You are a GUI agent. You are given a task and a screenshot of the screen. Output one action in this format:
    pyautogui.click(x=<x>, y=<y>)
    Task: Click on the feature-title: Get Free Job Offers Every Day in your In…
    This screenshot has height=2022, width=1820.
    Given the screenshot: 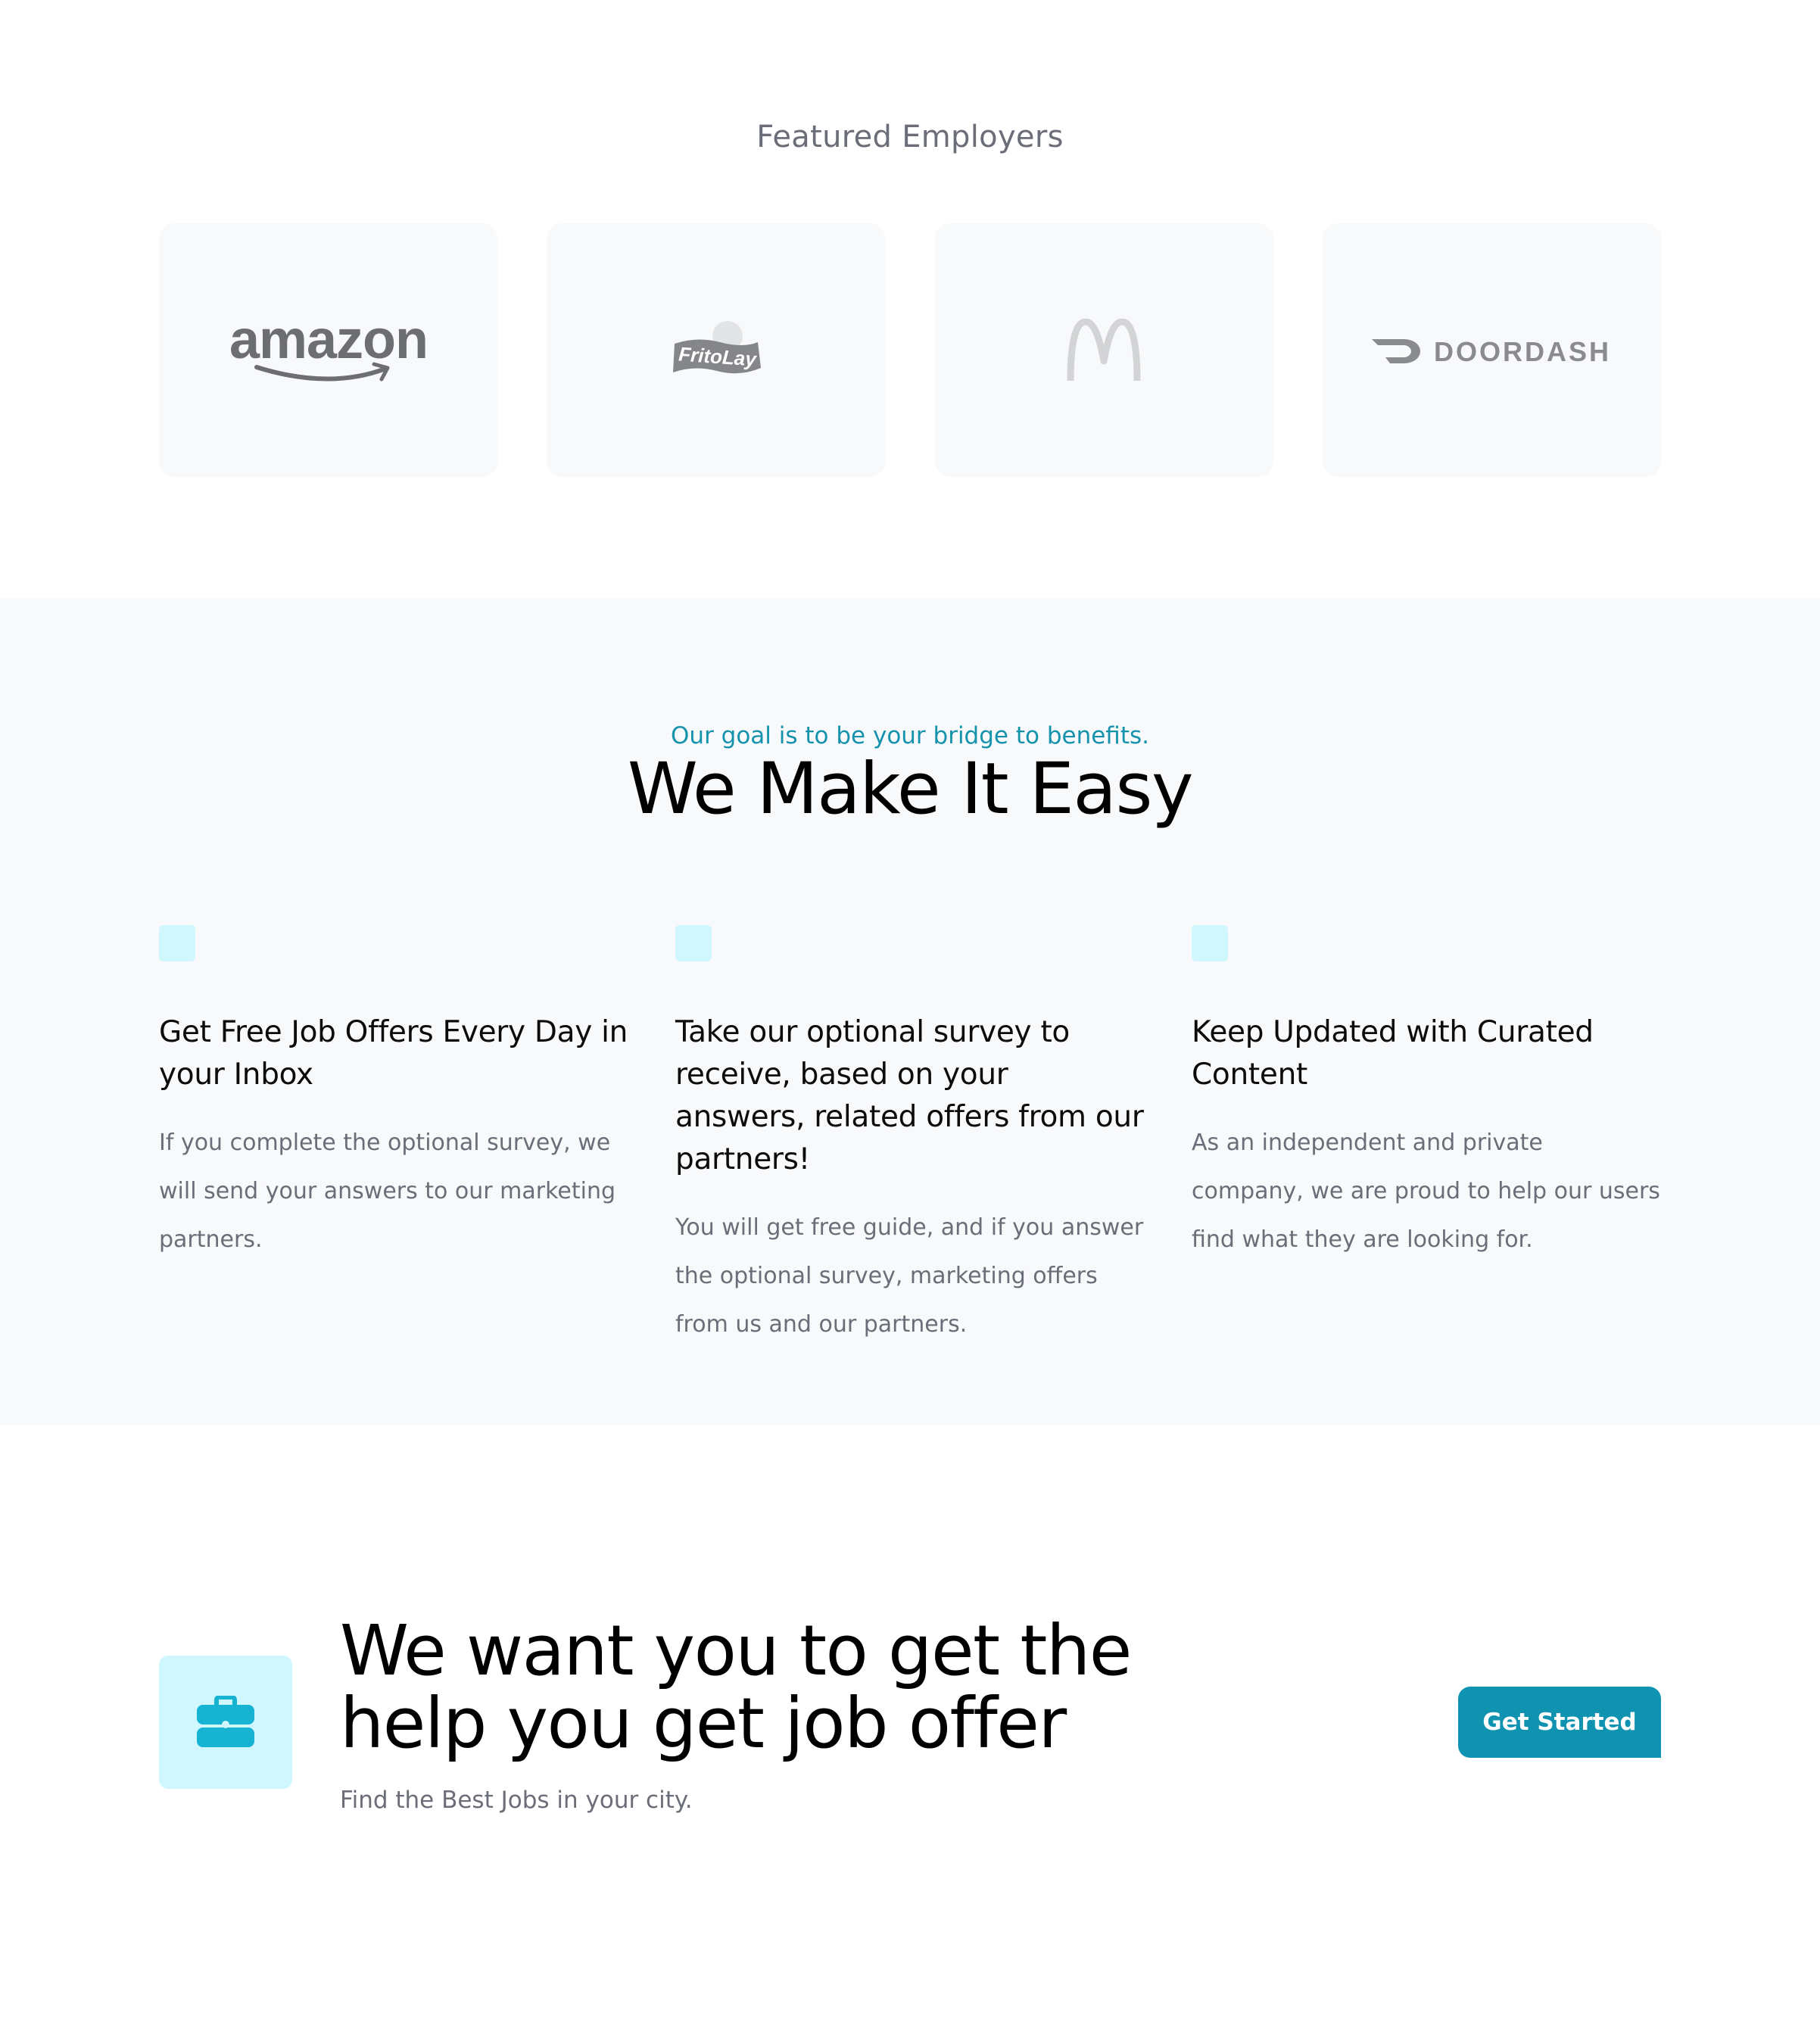 What is the action you would take?
    pyautogui.click(x=393, y=1053)
    